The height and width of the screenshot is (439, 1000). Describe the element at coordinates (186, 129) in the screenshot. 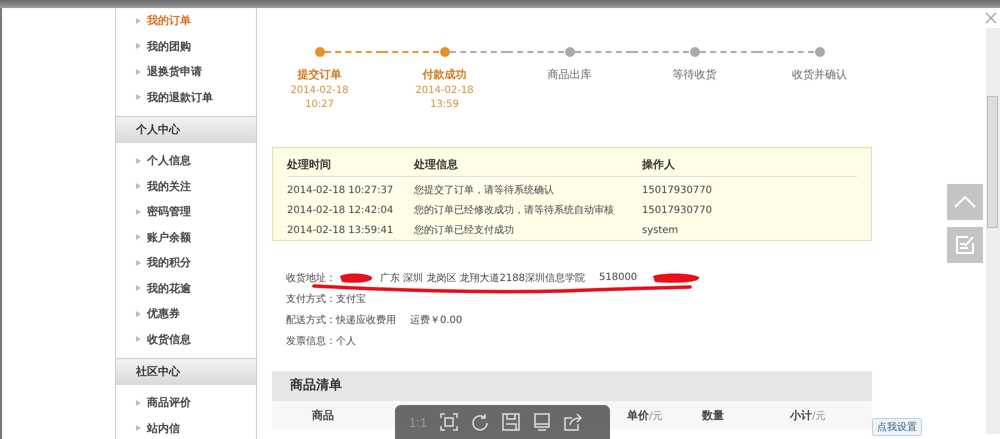

I see `sidebar-heading: 个人中心` at that location.